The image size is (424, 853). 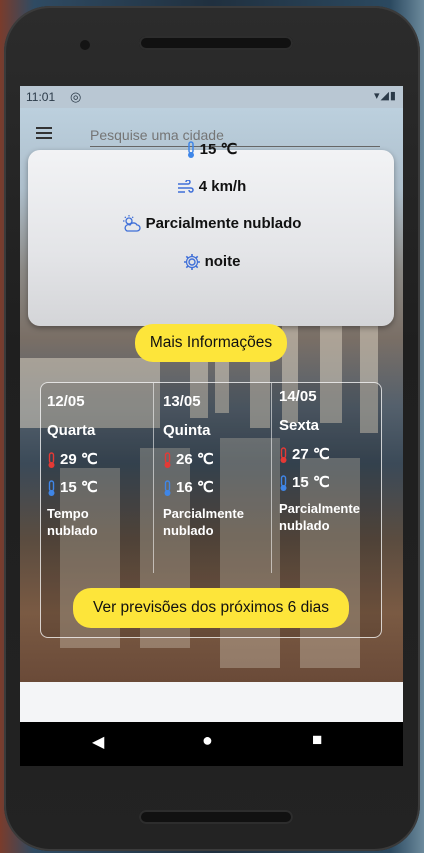 I want to click on gear-icon, so click(x=191, y=262).